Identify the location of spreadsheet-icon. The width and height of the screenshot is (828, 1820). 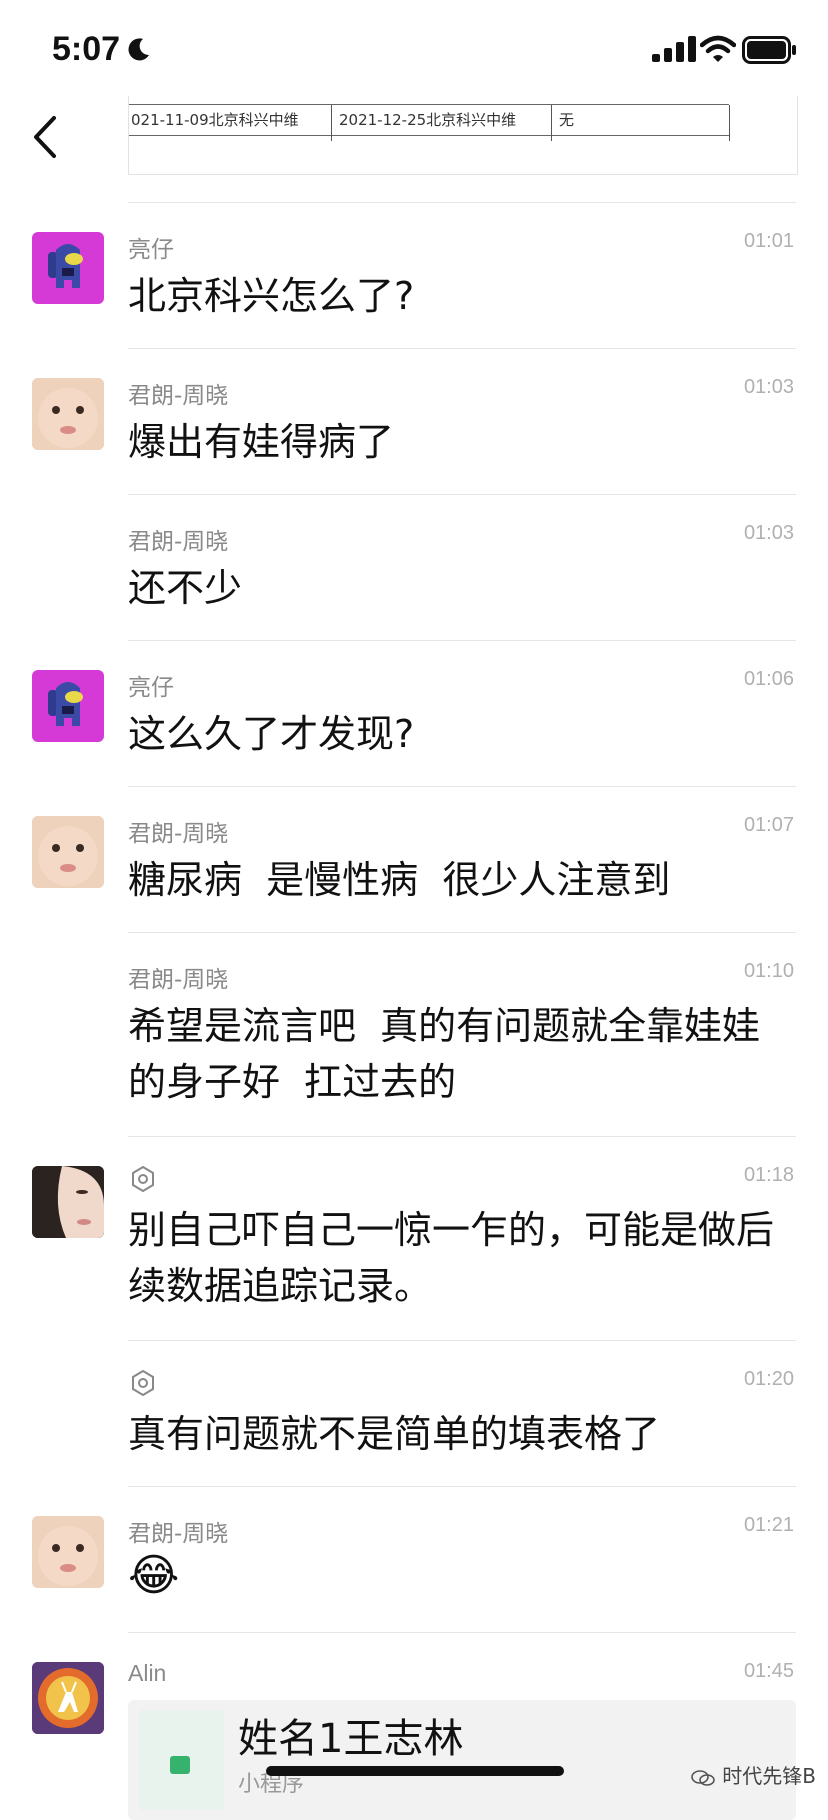
(181, 1760).